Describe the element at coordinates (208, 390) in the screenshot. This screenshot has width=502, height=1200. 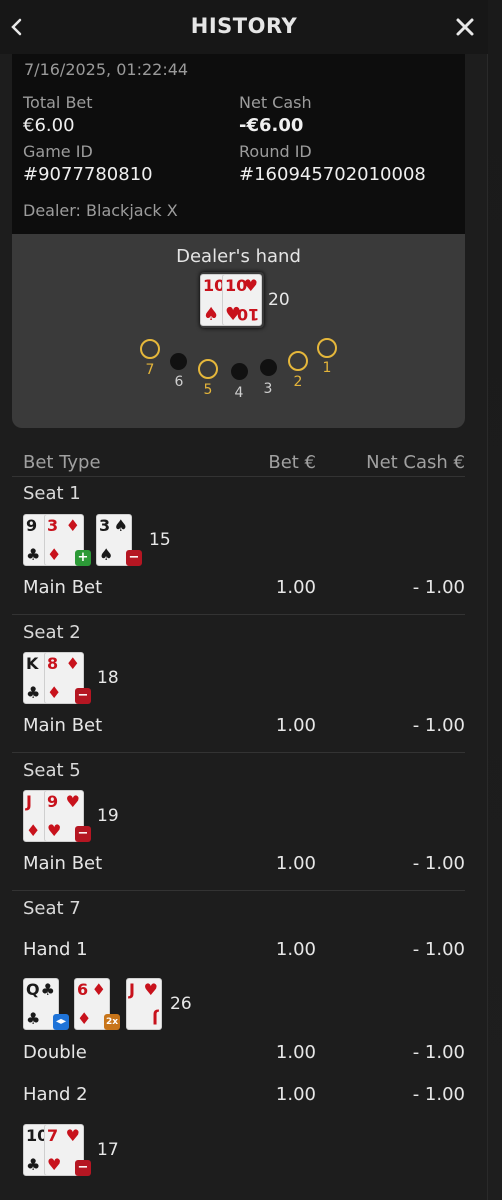
I see `seat-5-number: 5` at that location.